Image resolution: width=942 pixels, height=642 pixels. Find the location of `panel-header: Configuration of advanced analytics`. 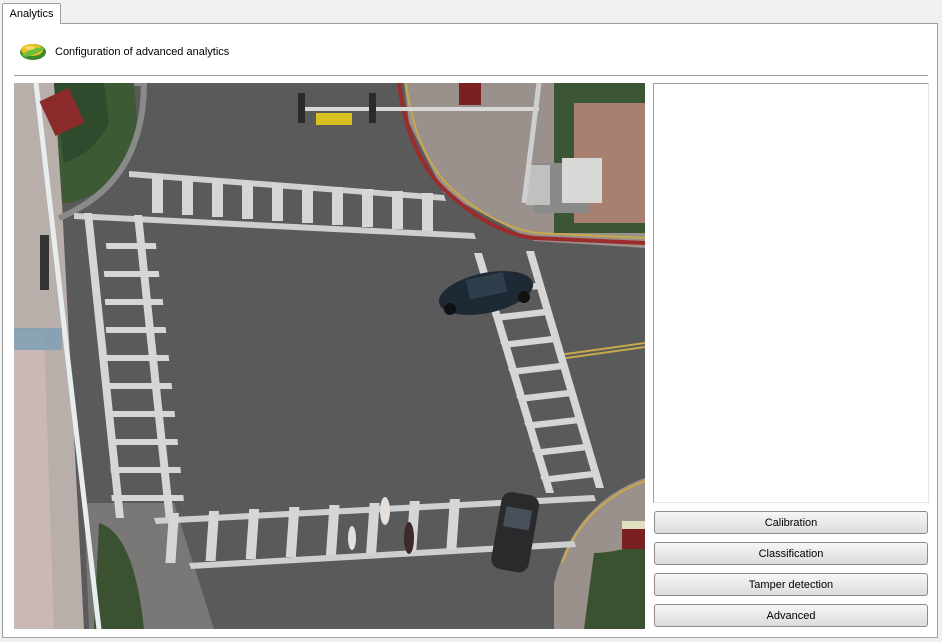

panel-header: Configuration of advanced analytics is located at coordinates (124, 52).